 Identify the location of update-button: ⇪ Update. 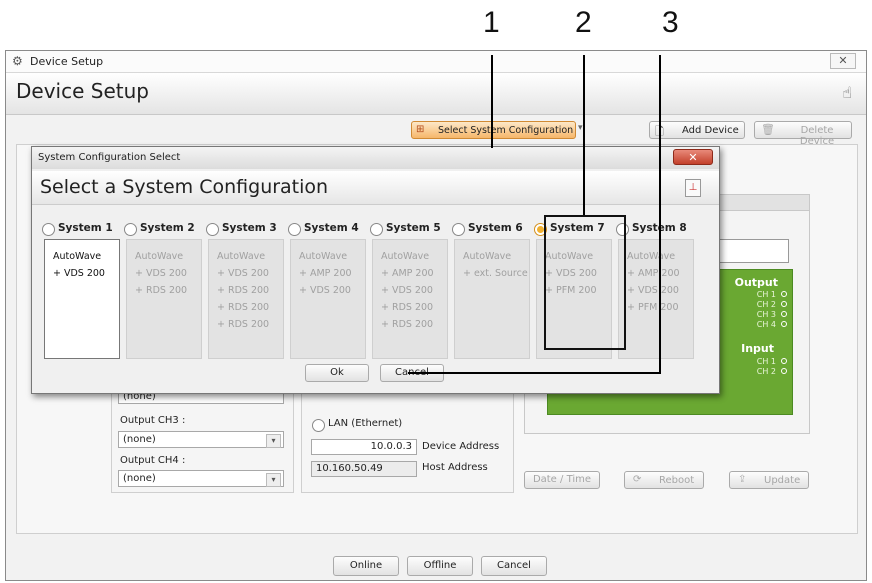
(769, 480).